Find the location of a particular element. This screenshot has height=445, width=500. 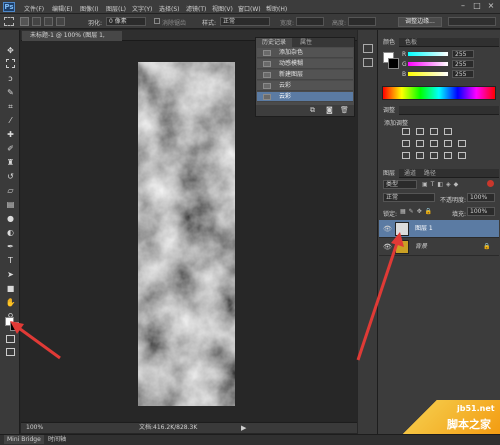

watermark-text: 脚本之家 is located at coordinates (469, 424).